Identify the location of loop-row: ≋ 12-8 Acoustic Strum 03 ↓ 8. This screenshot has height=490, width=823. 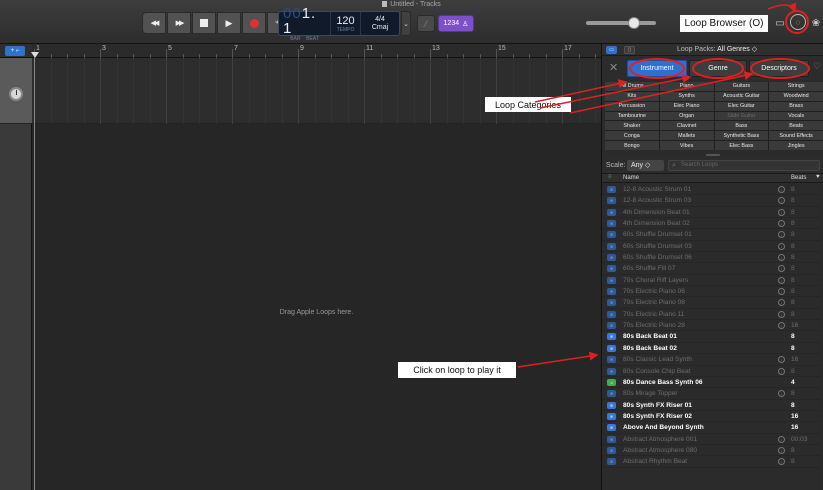
(712, 201).